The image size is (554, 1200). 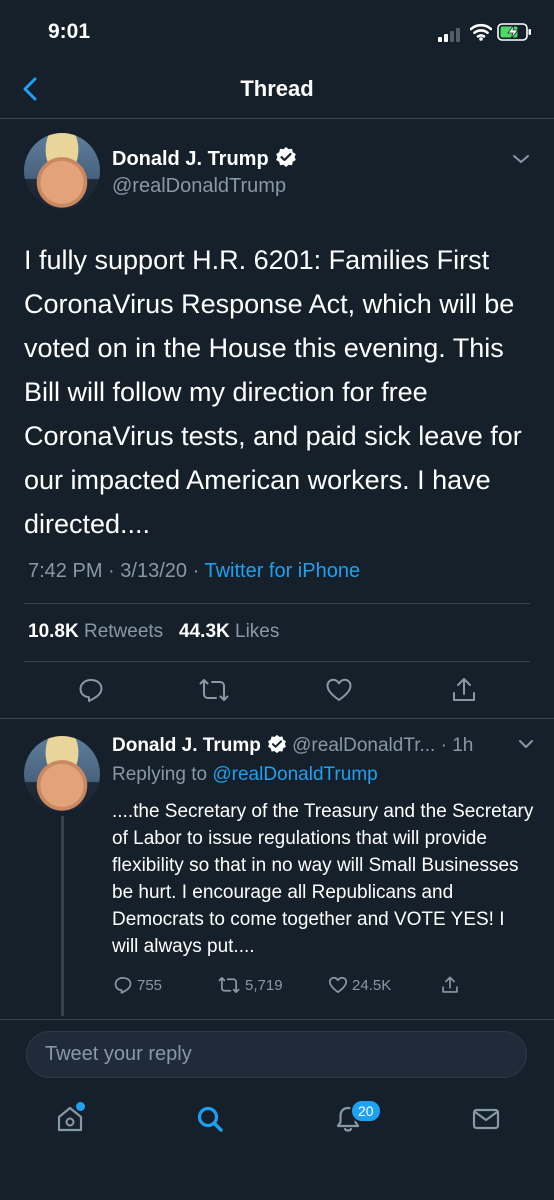 I want to click on reply-options-button, so click(x=526, y=744).